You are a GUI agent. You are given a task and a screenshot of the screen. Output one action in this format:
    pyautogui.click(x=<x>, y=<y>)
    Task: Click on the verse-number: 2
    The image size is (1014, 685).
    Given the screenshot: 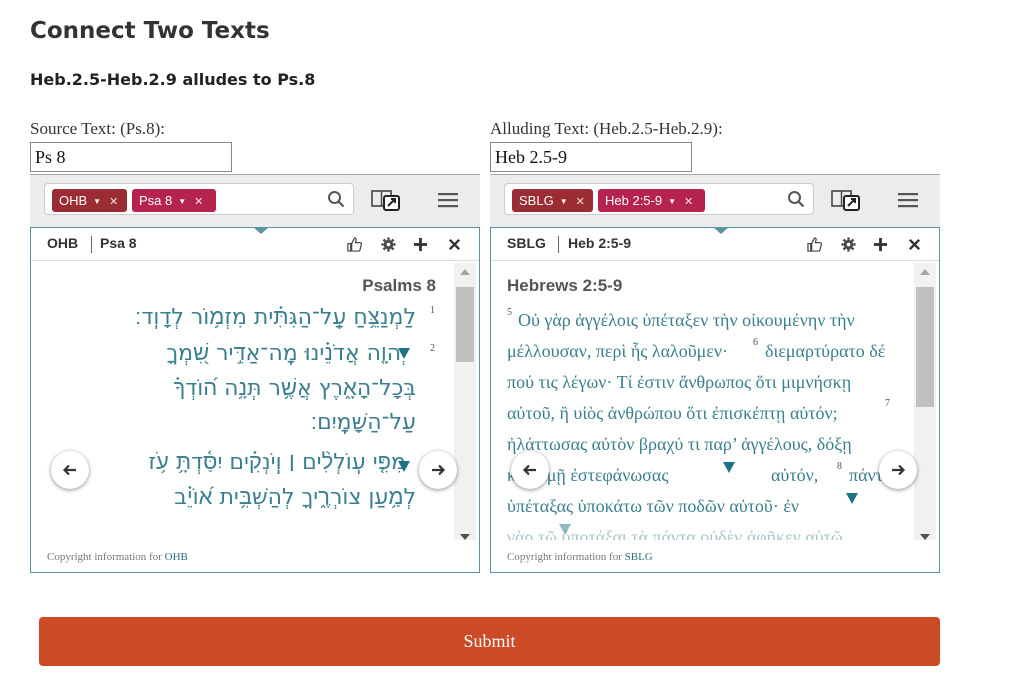 What is the action you would take?
    pyautogui.click(x=432, y=348)
    